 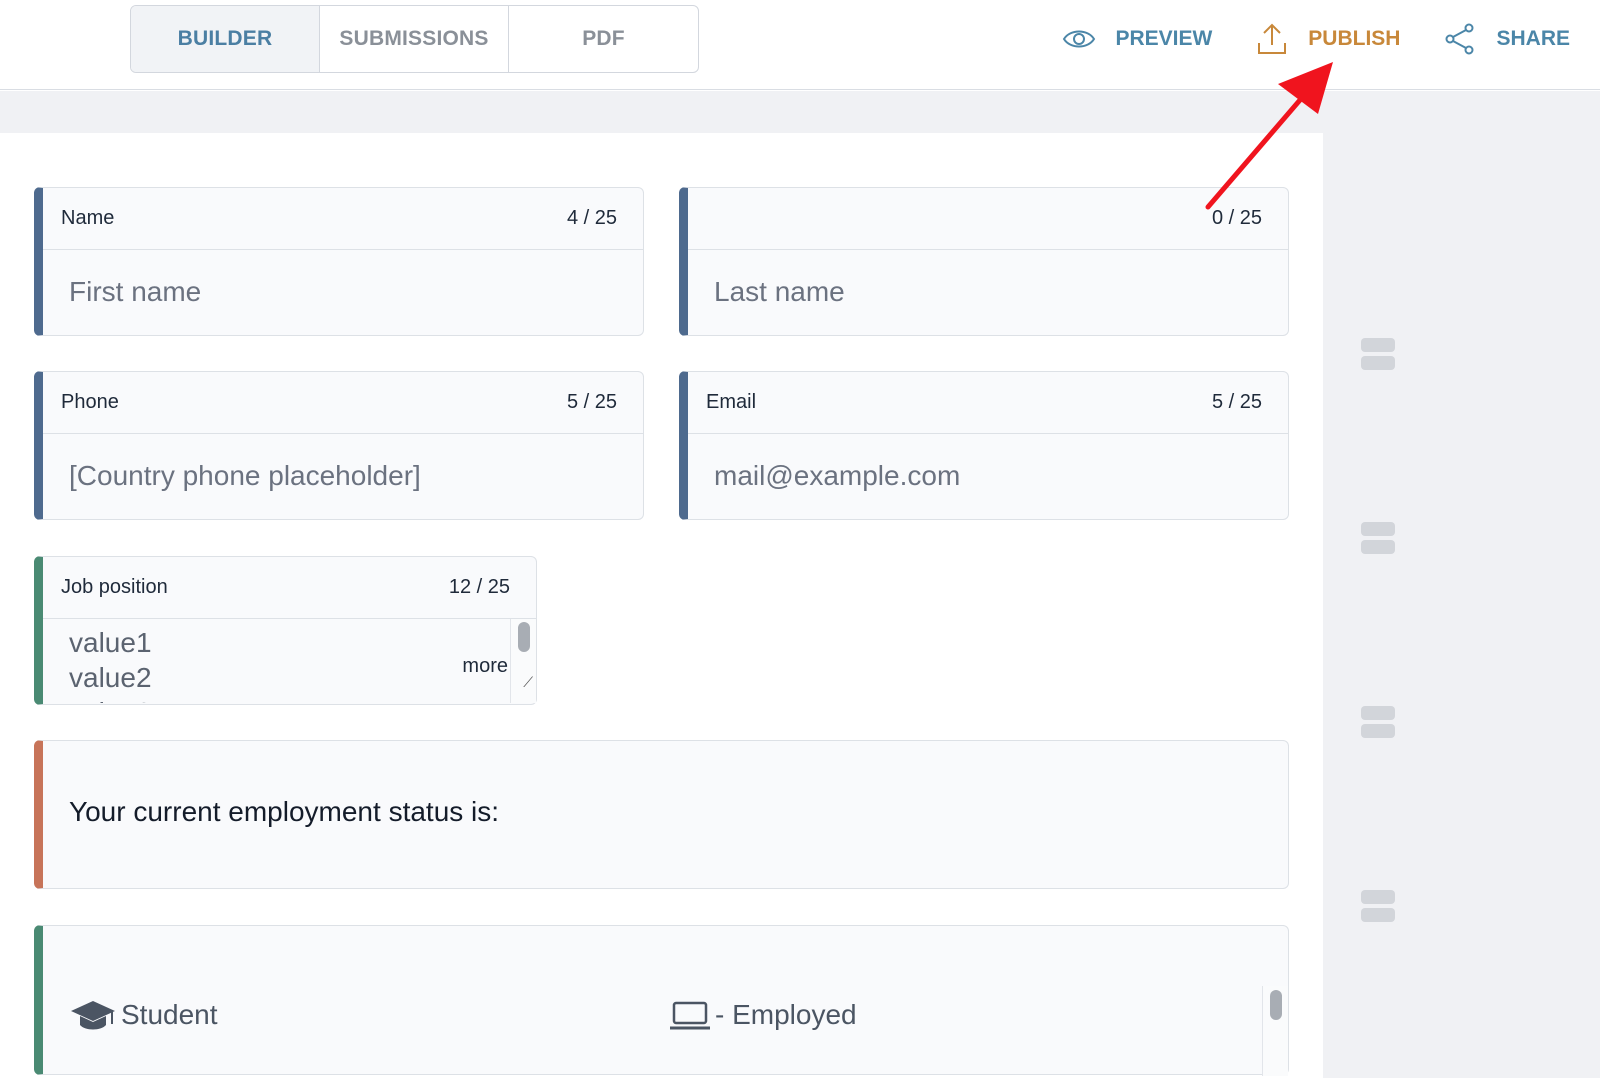 What do you see at coordinates (1354, 38) in the screenshot?
I see `publish-label: PUBLISH` at bounding box center [1354, 38].